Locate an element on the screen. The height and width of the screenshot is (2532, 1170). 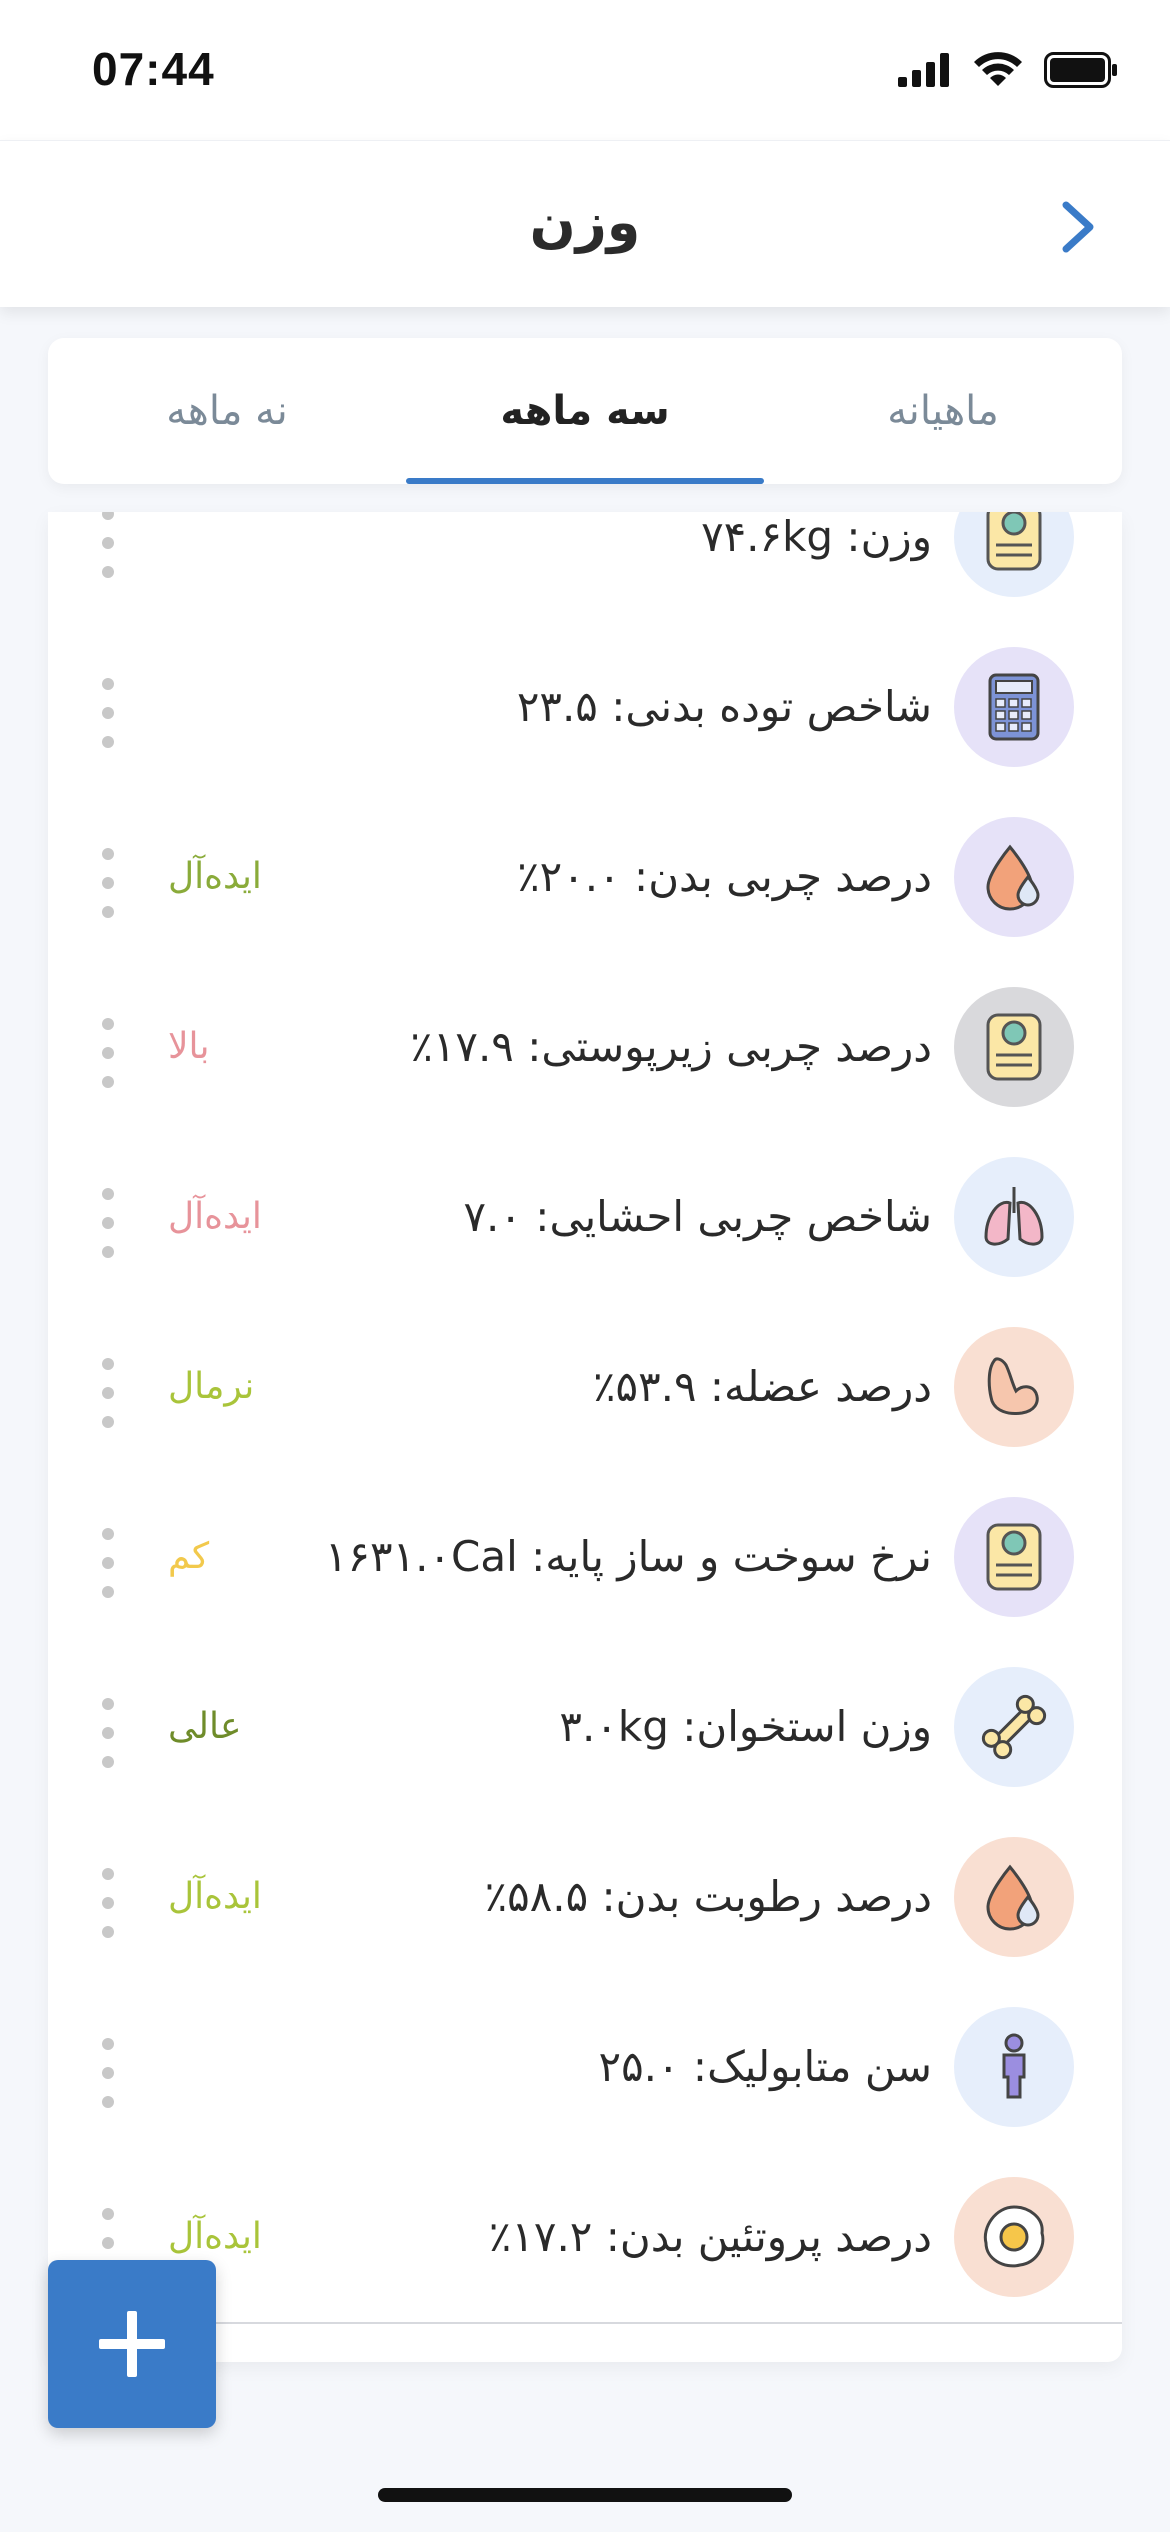
back-button is located at coordinates (1078, 227).